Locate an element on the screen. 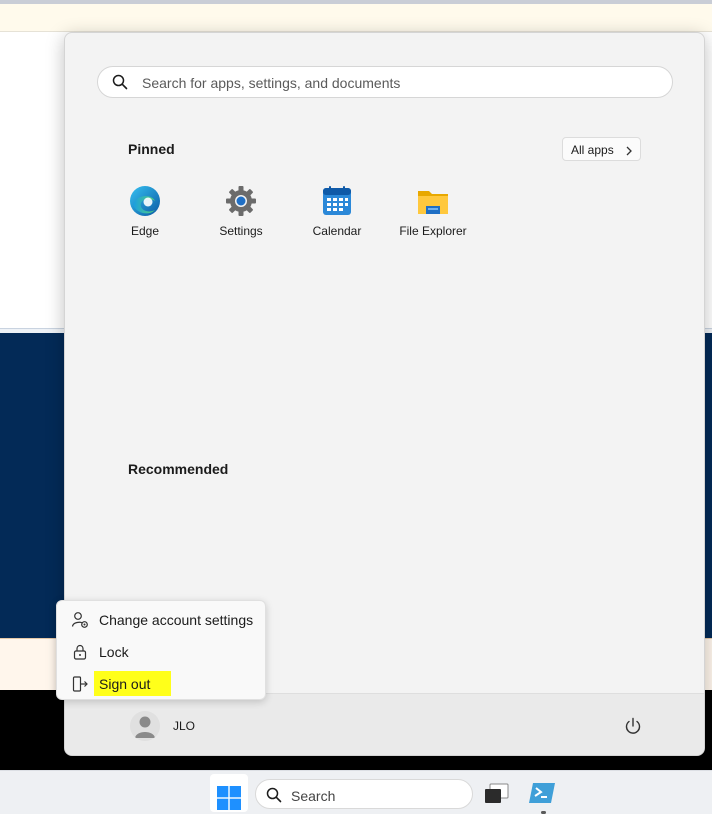 The image size is (712, 815). account-menu-label: Change account settings is located at coordinates (176, 620).